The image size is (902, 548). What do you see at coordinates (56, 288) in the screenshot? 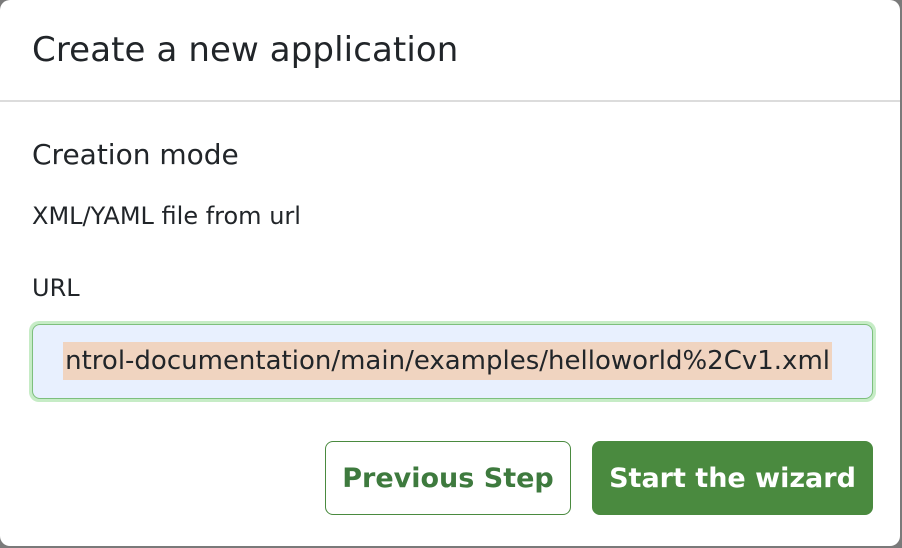
I see `url-label: URL` at bounding box center [56, 288].